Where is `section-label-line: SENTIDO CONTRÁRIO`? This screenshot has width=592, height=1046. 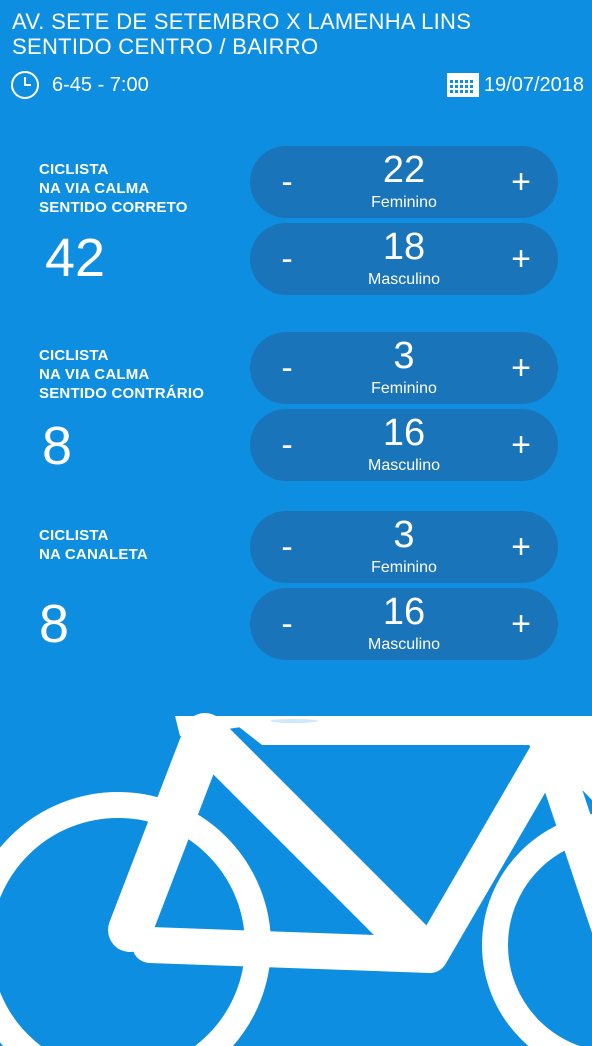
section-label-line: SENTIDO CONTRÁRIO is located at coordinates (122, 393).